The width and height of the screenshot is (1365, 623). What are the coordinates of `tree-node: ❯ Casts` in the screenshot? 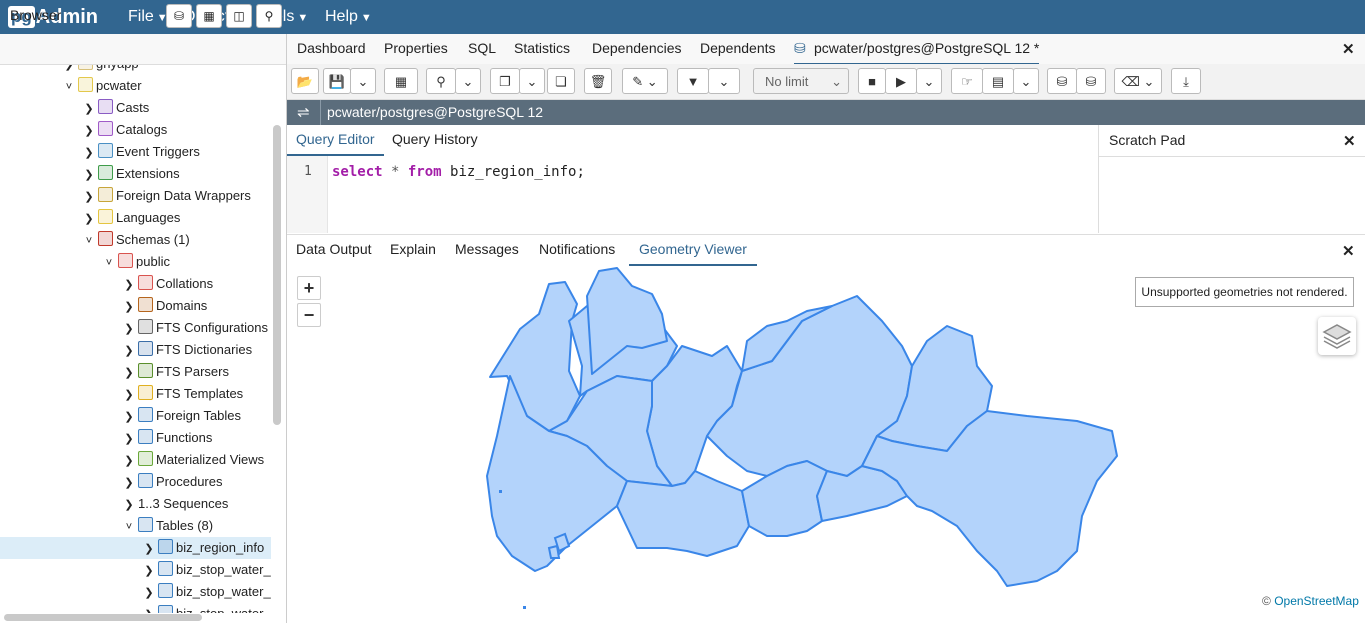 It's located at (135, 108).